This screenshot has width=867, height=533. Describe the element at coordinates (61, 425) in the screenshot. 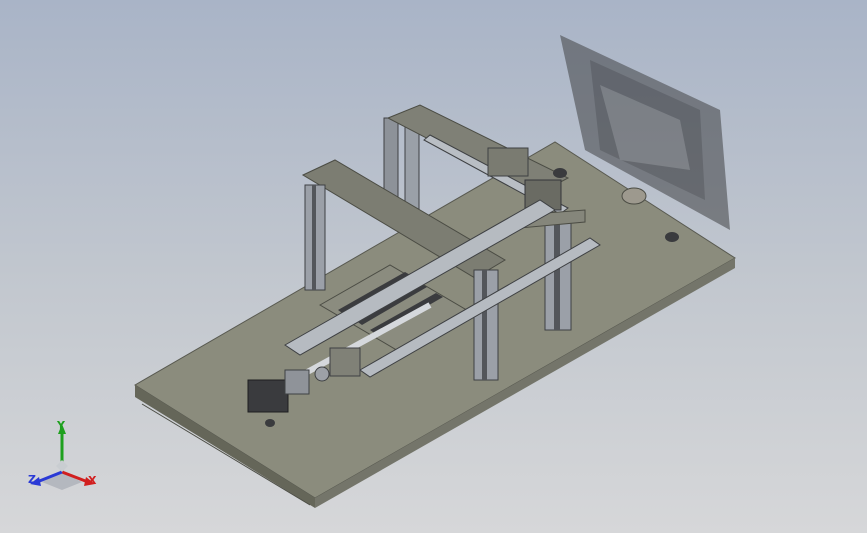

I see `triad-y-label: Y` at that location.